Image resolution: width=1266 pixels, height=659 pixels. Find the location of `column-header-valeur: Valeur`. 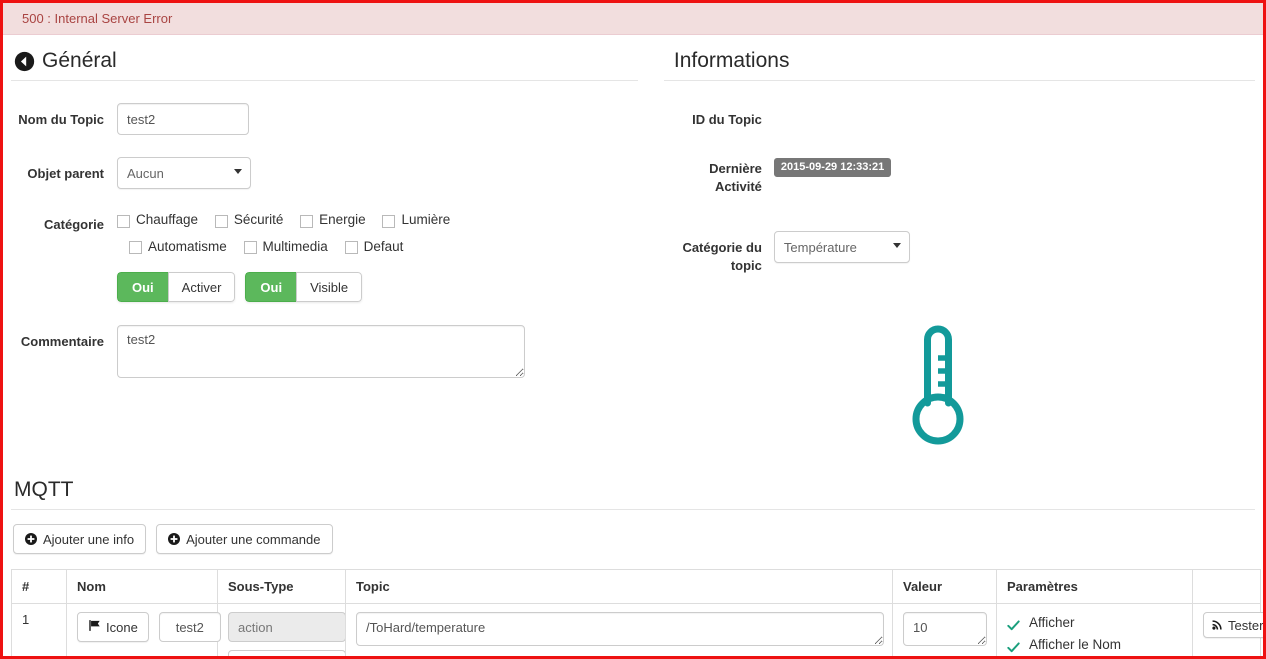

column-header-valeur: Valeur is located at coordinates (944, 586).